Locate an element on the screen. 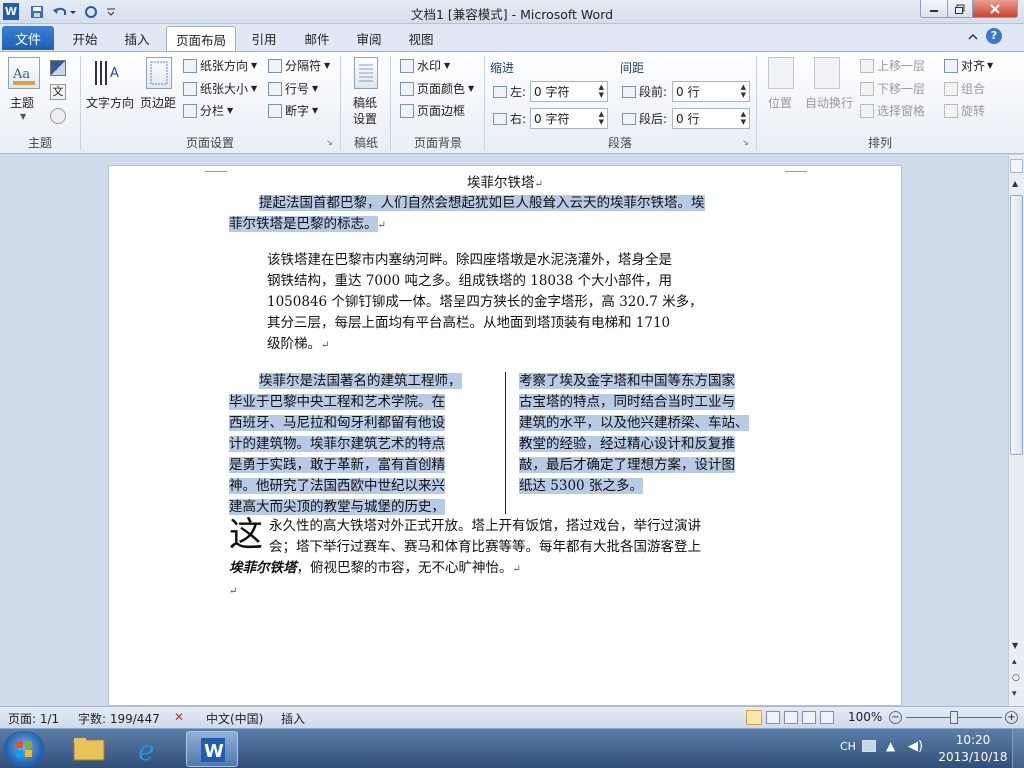 This screenshot has height=768, width=1024. tab-home: 开始 is located at coordinates (85, 38).